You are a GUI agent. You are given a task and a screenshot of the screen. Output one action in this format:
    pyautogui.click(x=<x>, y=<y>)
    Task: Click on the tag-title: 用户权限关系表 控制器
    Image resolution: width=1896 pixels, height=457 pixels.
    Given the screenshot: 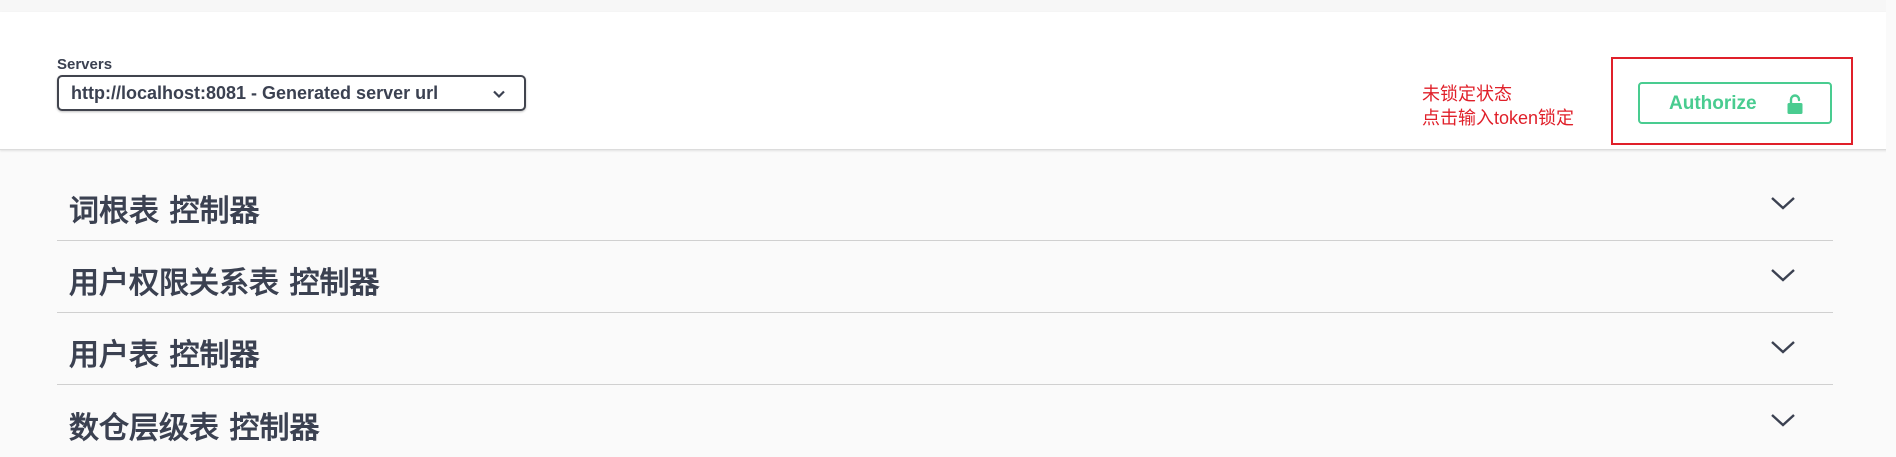 What is the action you would take?
    pyautogui.click(x=224, y=283)
    